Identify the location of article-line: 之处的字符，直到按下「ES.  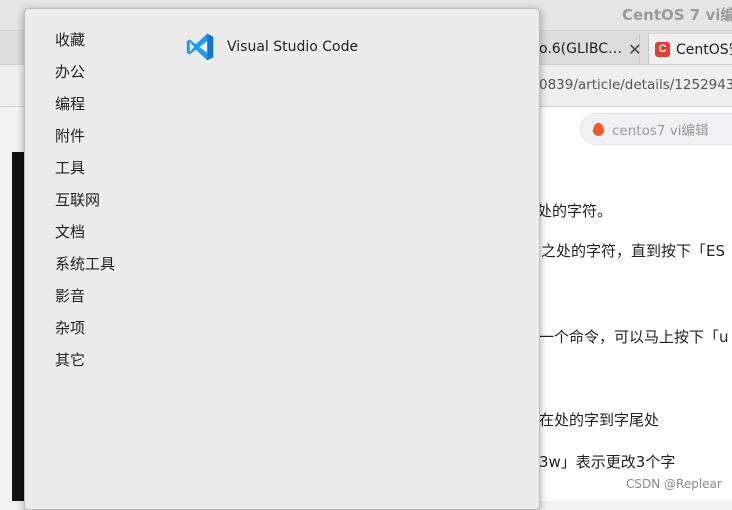
(633, 251).